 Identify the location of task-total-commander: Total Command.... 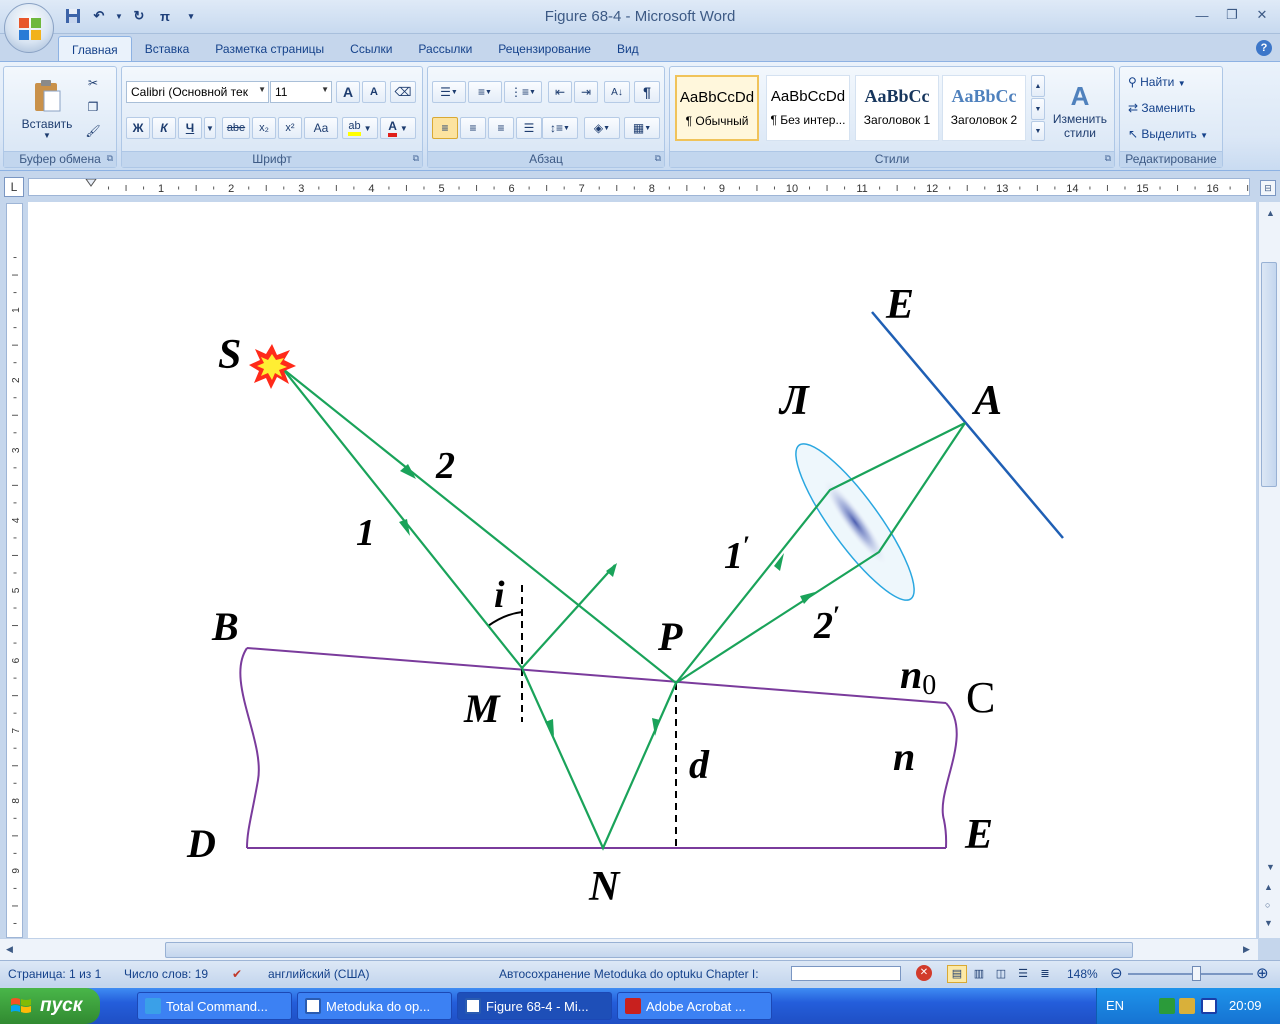
(214, 1006).